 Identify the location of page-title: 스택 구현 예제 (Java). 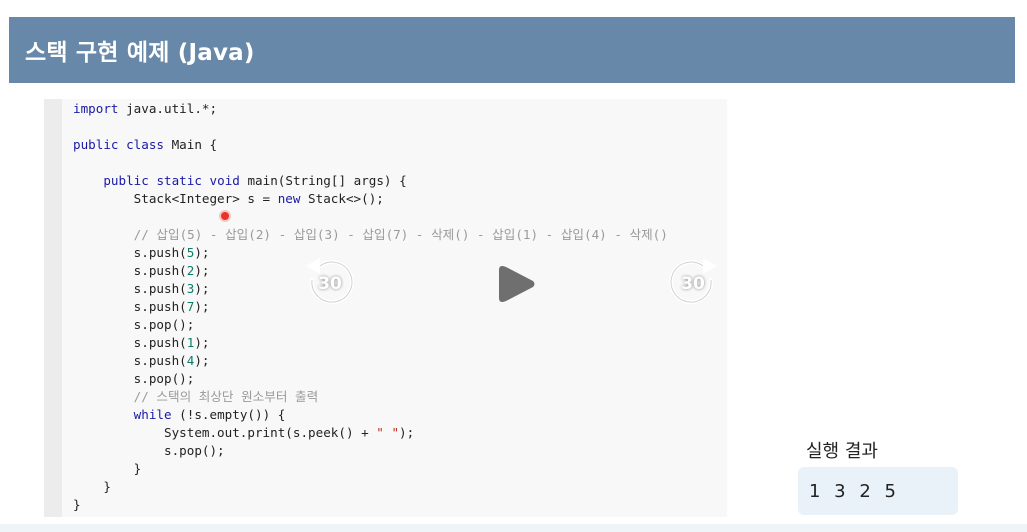
(140, 53).